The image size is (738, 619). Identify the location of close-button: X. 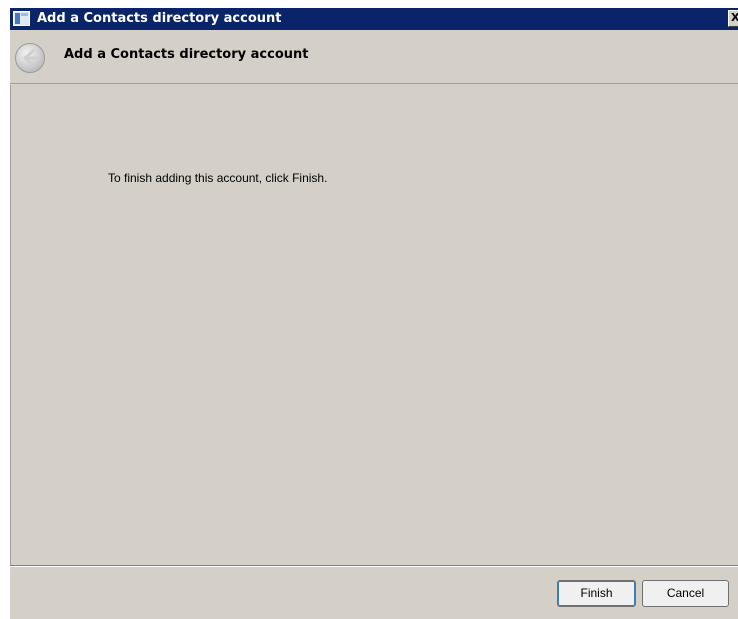
(733, 18).